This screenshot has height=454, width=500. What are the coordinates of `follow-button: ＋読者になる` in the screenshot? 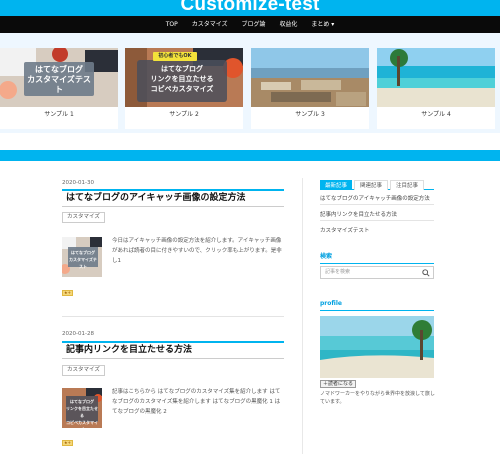 It's located at (338, 384).